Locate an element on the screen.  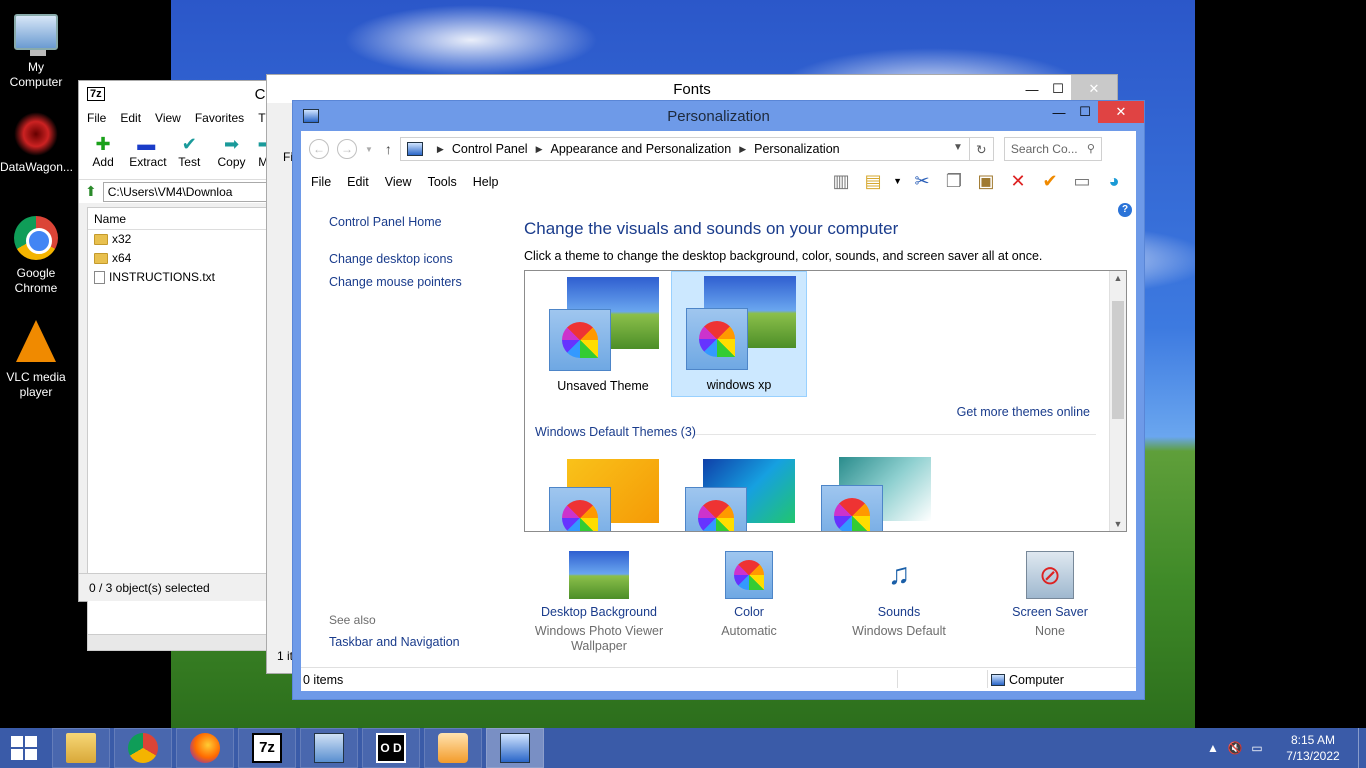
scrollbar-thumb is located at coordinates (1118, 360).